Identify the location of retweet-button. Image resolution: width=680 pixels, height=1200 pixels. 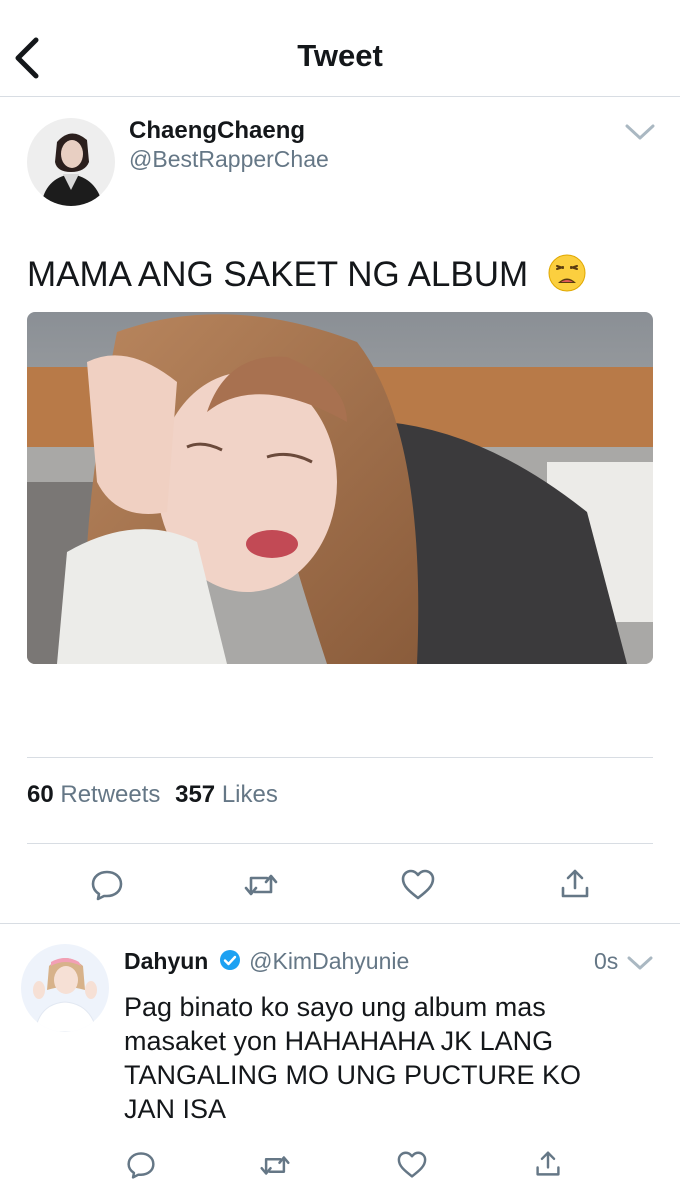
(261, 885).